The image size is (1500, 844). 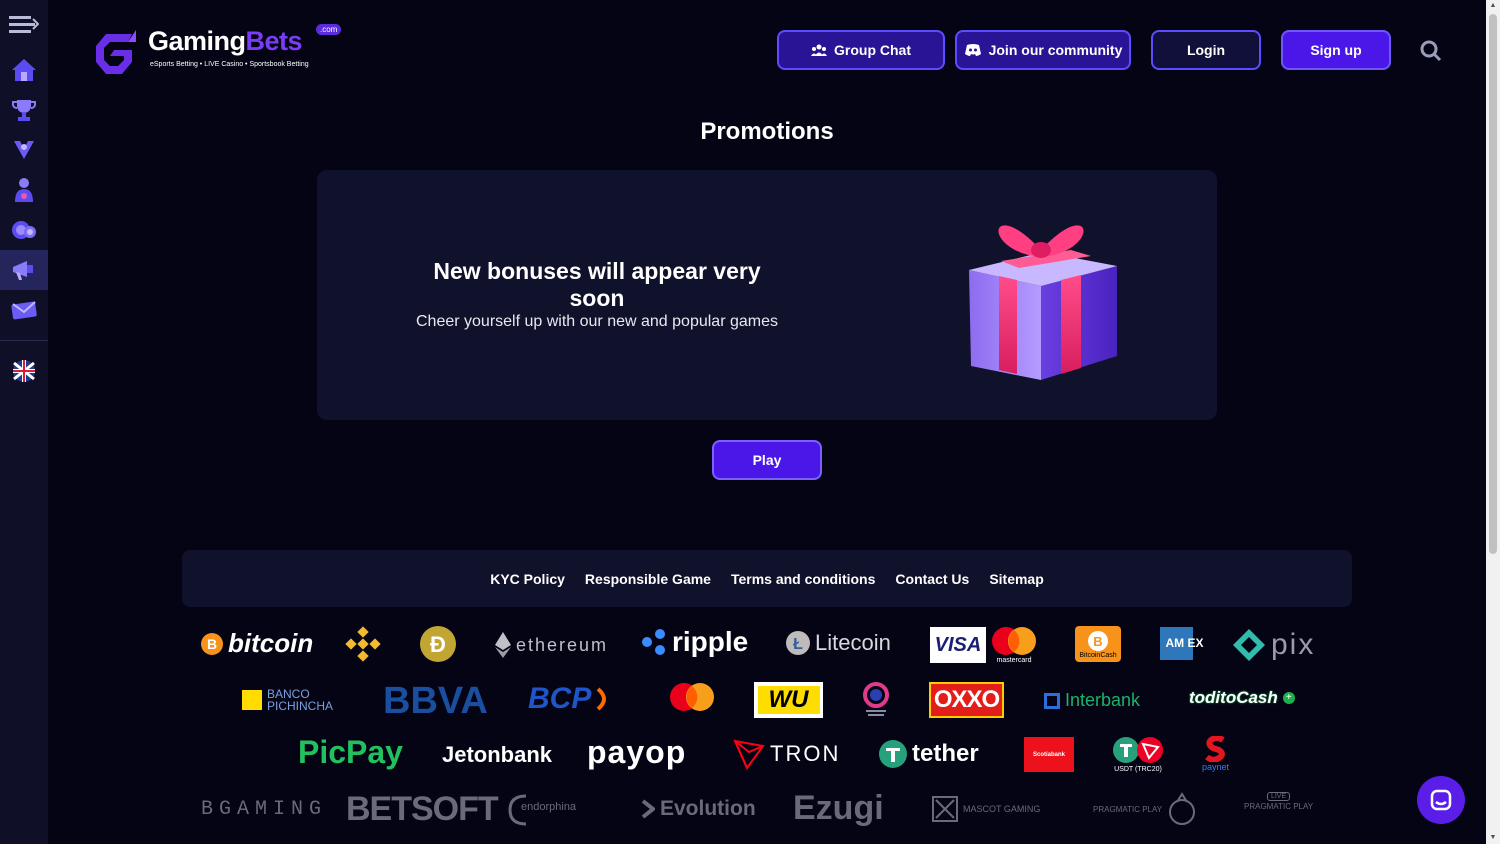 I want to click on signup-label: Sign up, so click(x=1336, y=50).